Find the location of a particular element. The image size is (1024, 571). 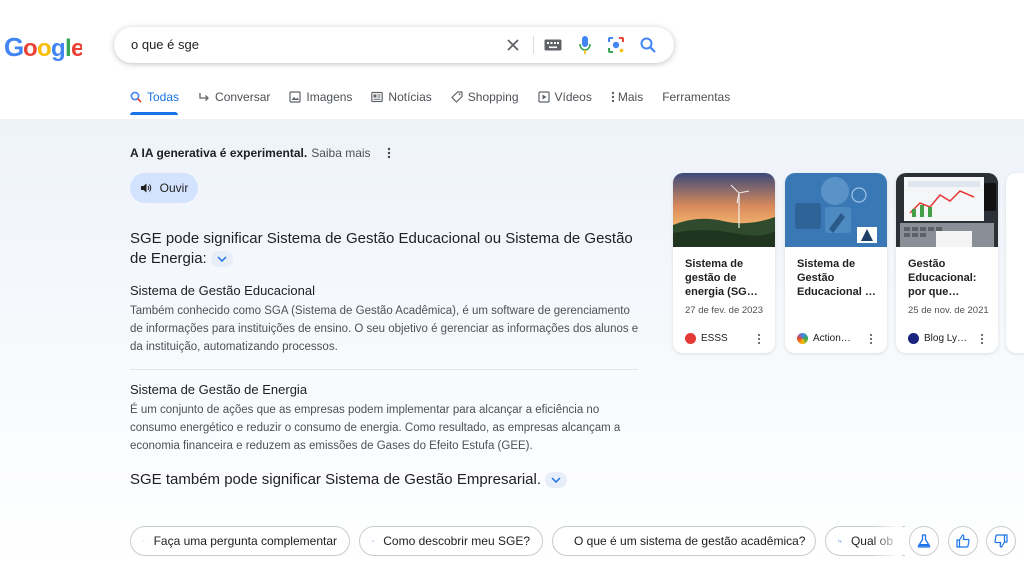

clear-icon is located at coordinates (513, 45).